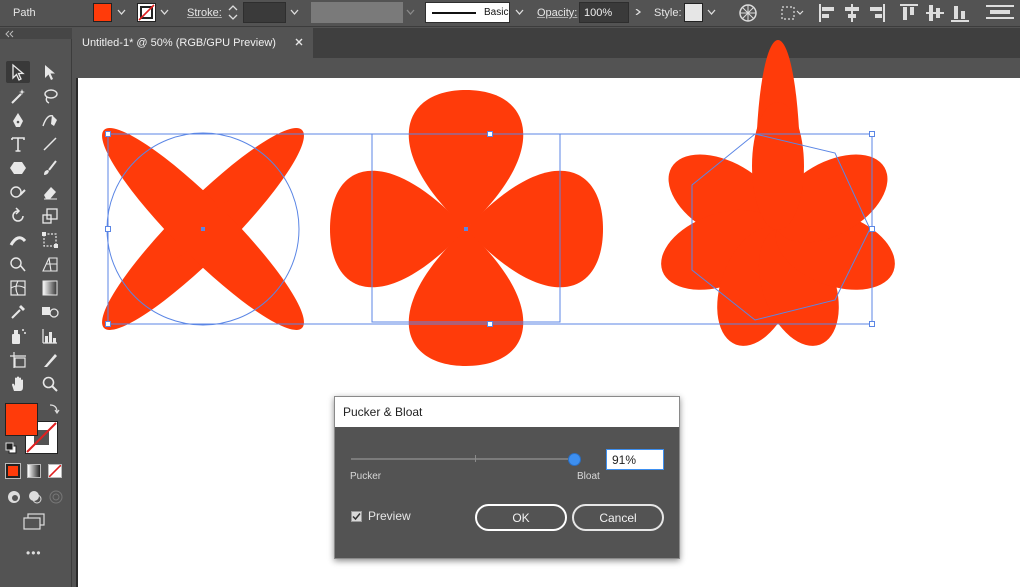 The width and height of the screenshot is (1020, 587). I want to click on mesh-tool, so click(18, 288).